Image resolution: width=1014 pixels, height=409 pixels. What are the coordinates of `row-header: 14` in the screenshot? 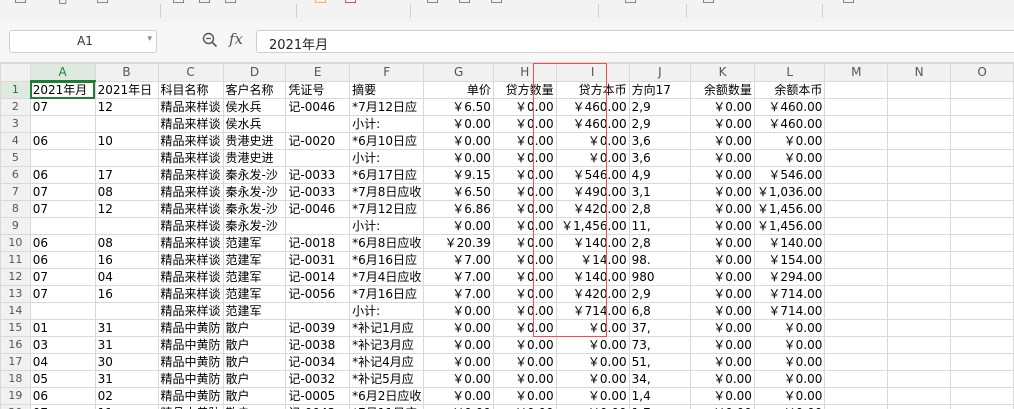 It's located at (15, 311).